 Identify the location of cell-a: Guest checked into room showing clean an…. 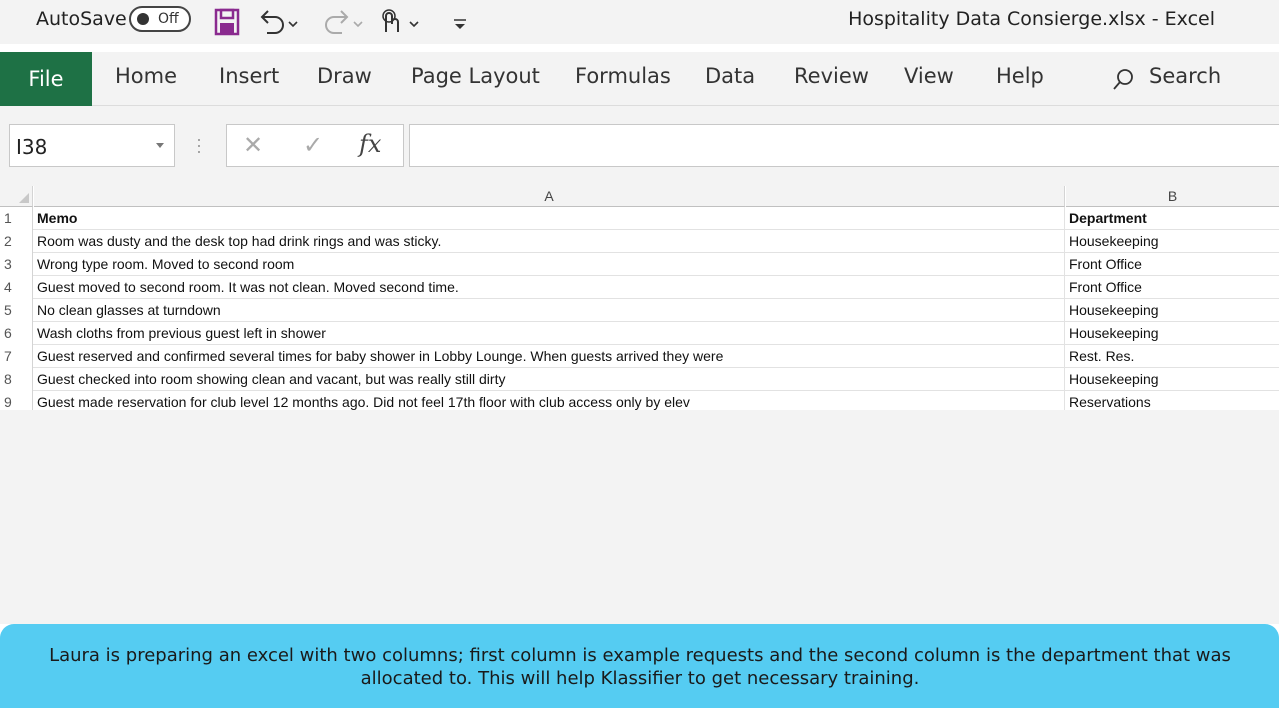
(549, 379).